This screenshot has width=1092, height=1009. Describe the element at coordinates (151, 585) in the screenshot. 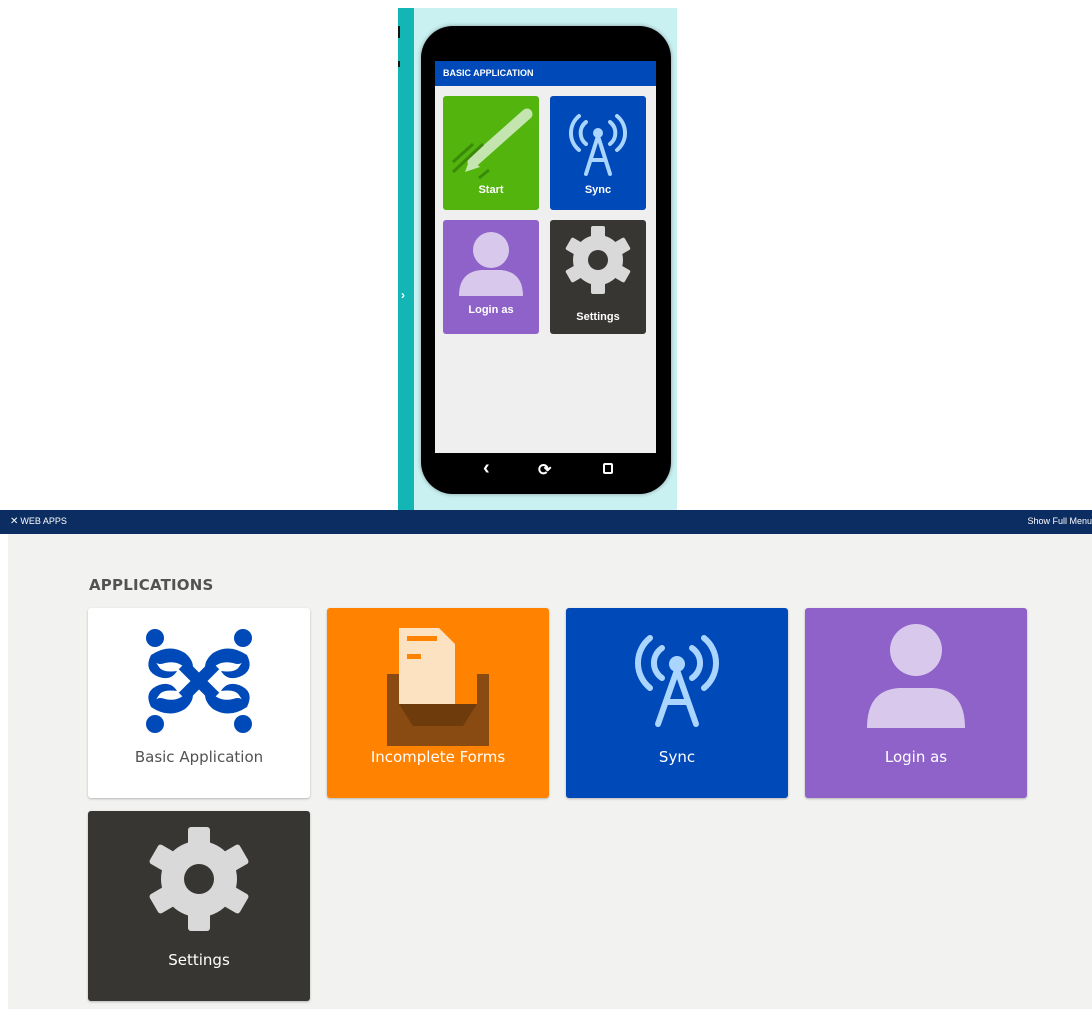

I see `page-title: APPLICATIONS` at that location.